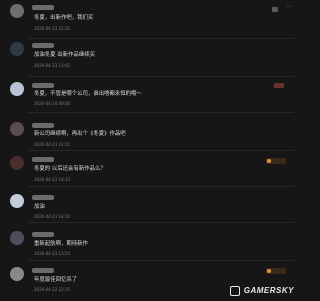  I want to click on watermark: GAMERSKY, so click(268, 290).